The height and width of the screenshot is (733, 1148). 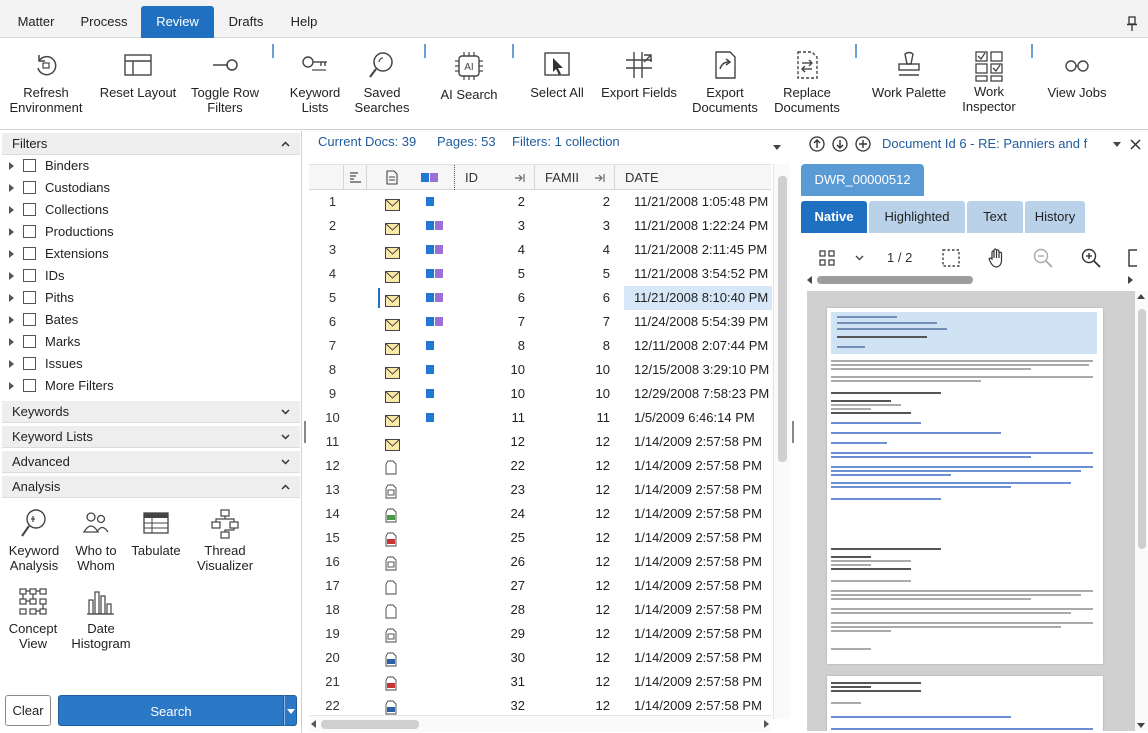 I want to click on table-row: 10 11 11 1/5/2009 6:46:14 PM, so click(x=540, y=418).